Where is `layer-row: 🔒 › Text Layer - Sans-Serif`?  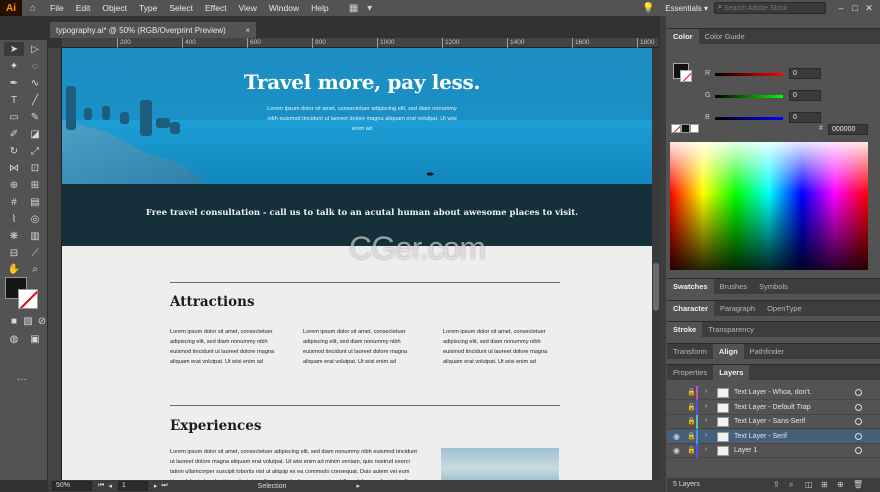
layer-row: 🔒 › Text Layer - Sans-Serif is located at coordinates (773, 422).